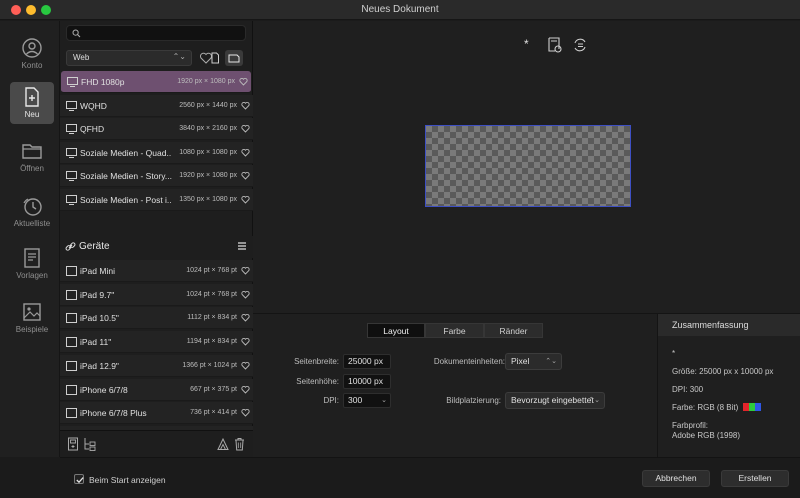 The width and height of the screenshot is (800, 498). What do you see at coordinates (223, 444) in the screenshot?
I see `edit-preset-icon` at bounding box center [223, 444].